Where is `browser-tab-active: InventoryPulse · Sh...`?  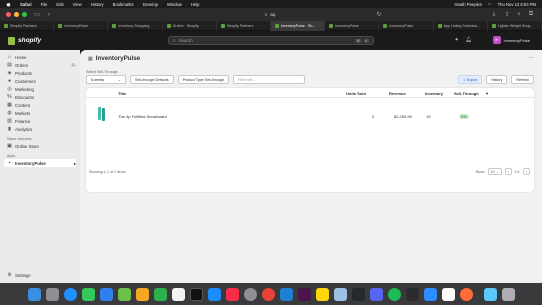
browser-tab-active: InventoryPulse · Sh... is located at coordinates (298, 26).